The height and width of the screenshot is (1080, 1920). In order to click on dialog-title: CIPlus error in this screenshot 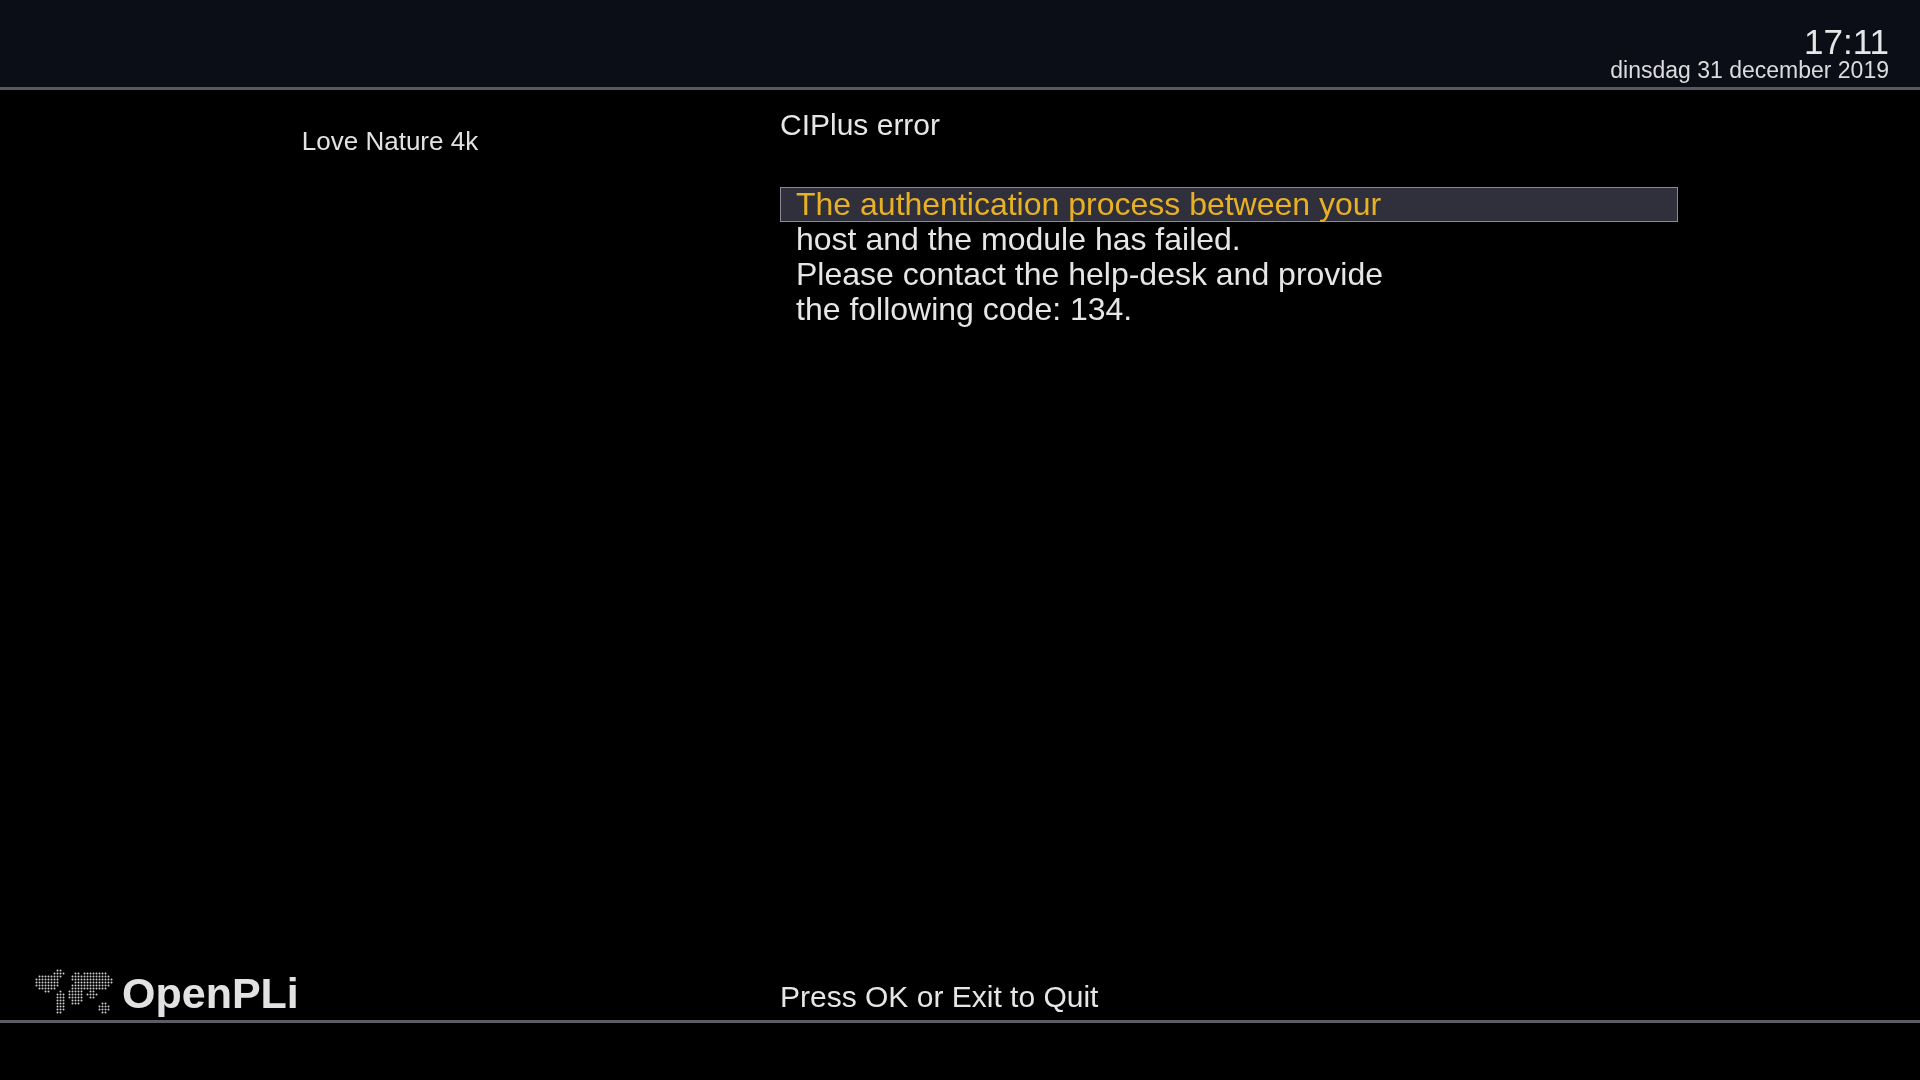, I will do `click(860, 124)`.